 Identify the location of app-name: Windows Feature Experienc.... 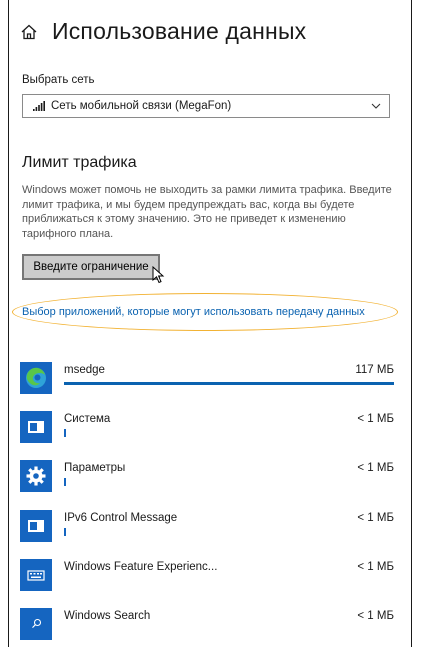
(141, 567).